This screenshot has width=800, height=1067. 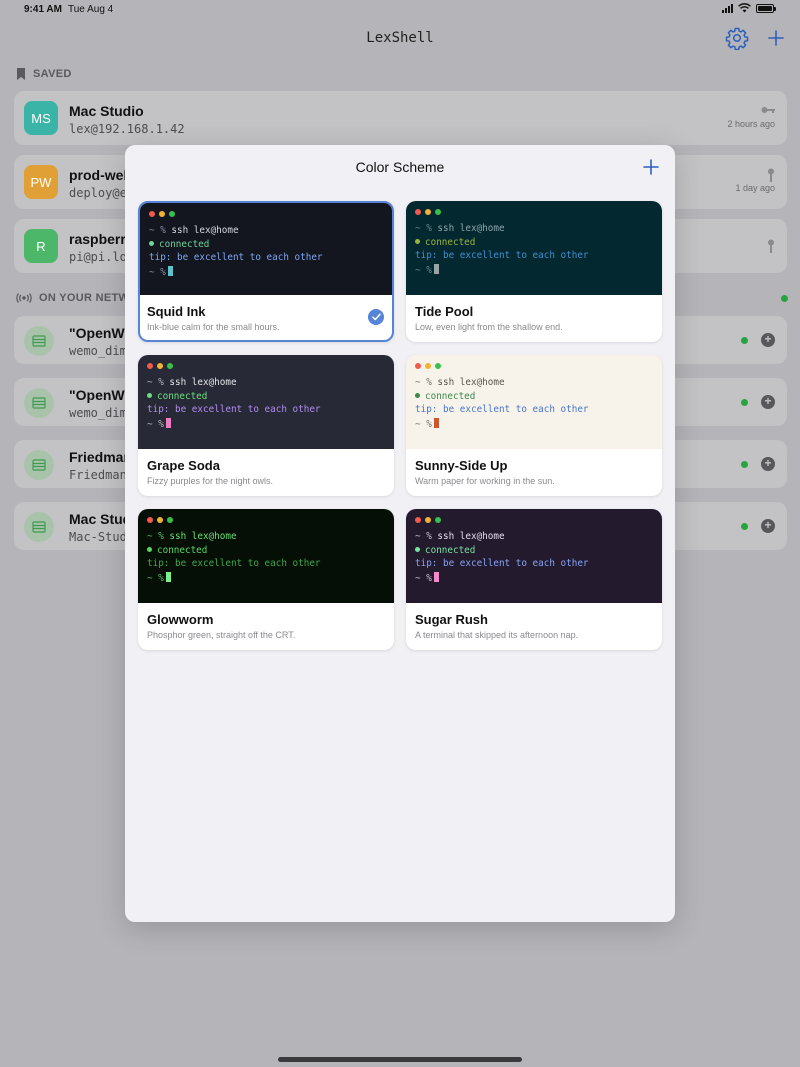 I want to click on scheme-description: Warm paper for working in the sun., so click(x=485, y=481).